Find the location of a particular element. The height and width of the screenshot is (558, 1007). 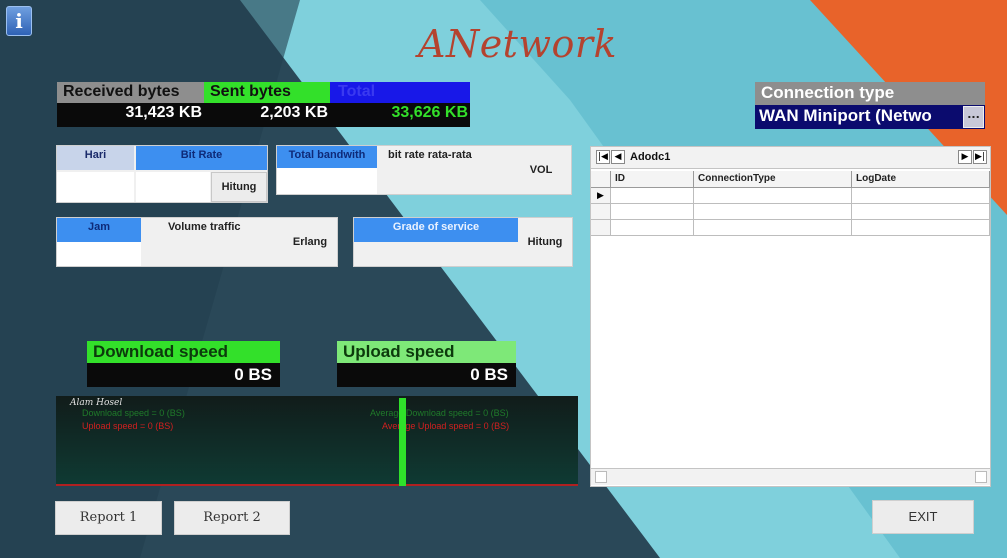

erlang-button: Erlang is located at coordinates (310, 242).